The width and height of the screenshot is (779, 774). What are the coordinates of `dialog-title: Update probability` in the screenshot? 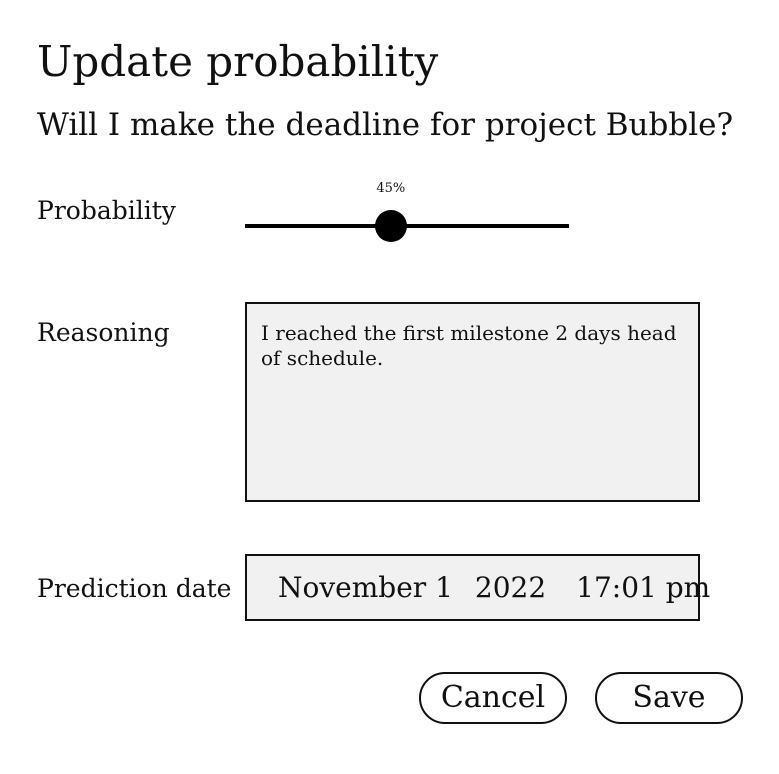 It's located at (238, 61).